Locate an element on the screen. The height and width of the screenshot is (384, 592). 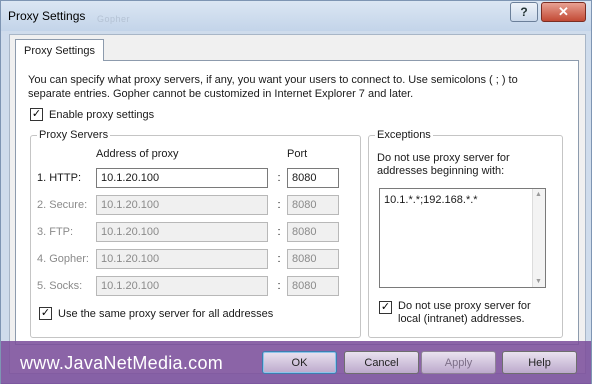
http-label: 1. HTTP: is located at coordinates (59, 178).